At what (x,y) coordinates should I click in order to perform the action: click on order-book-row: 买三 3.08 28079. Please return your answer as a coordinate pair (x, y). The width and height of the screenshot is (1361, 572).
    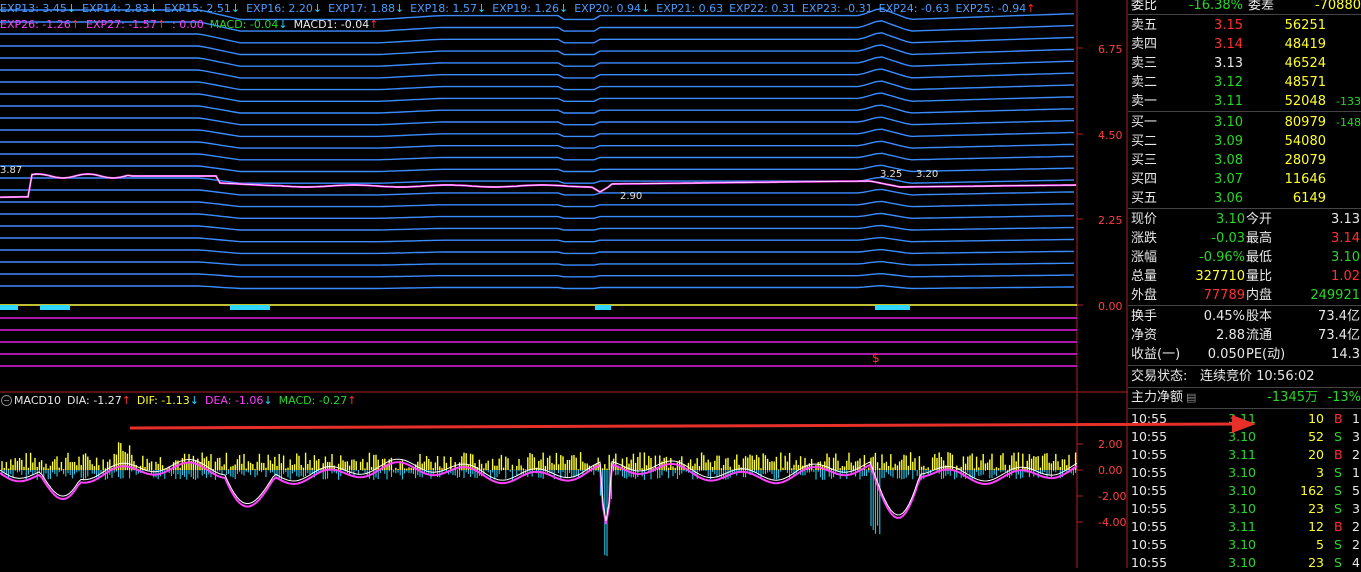
    Looking at the image, I should click on (1244, 160).